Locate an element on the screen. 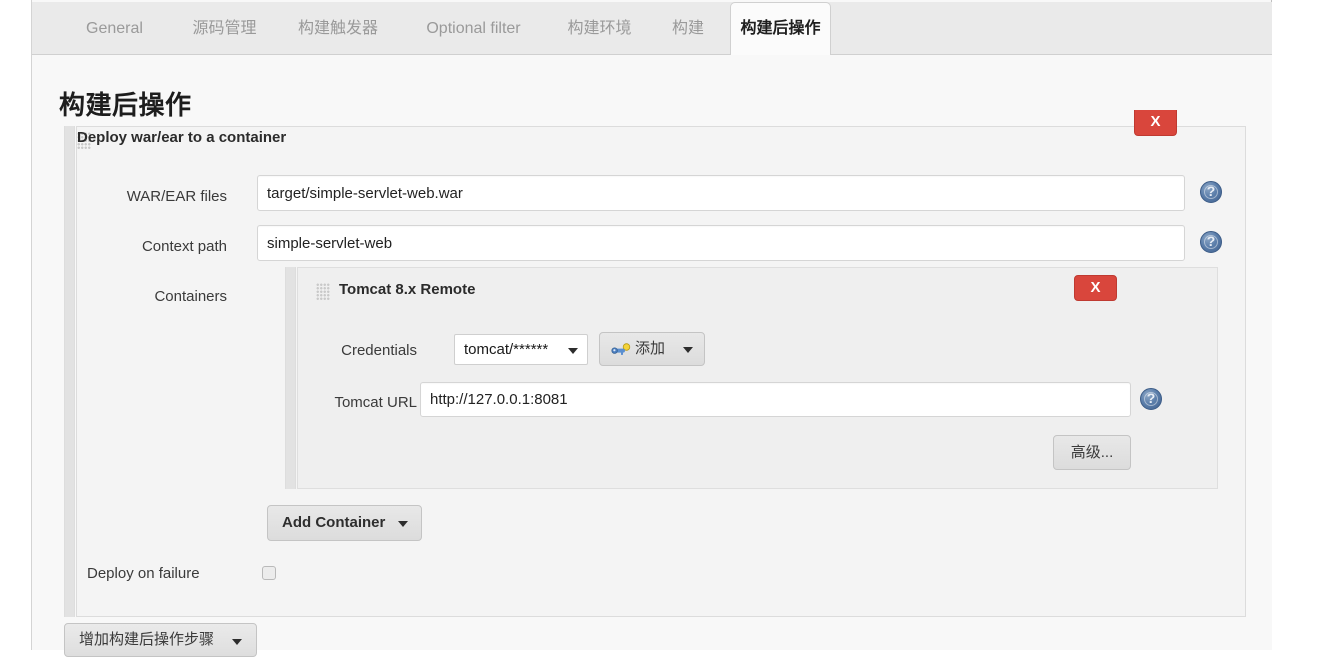  credentials-select: tomcat/****** is located at coordinates (521, 349).